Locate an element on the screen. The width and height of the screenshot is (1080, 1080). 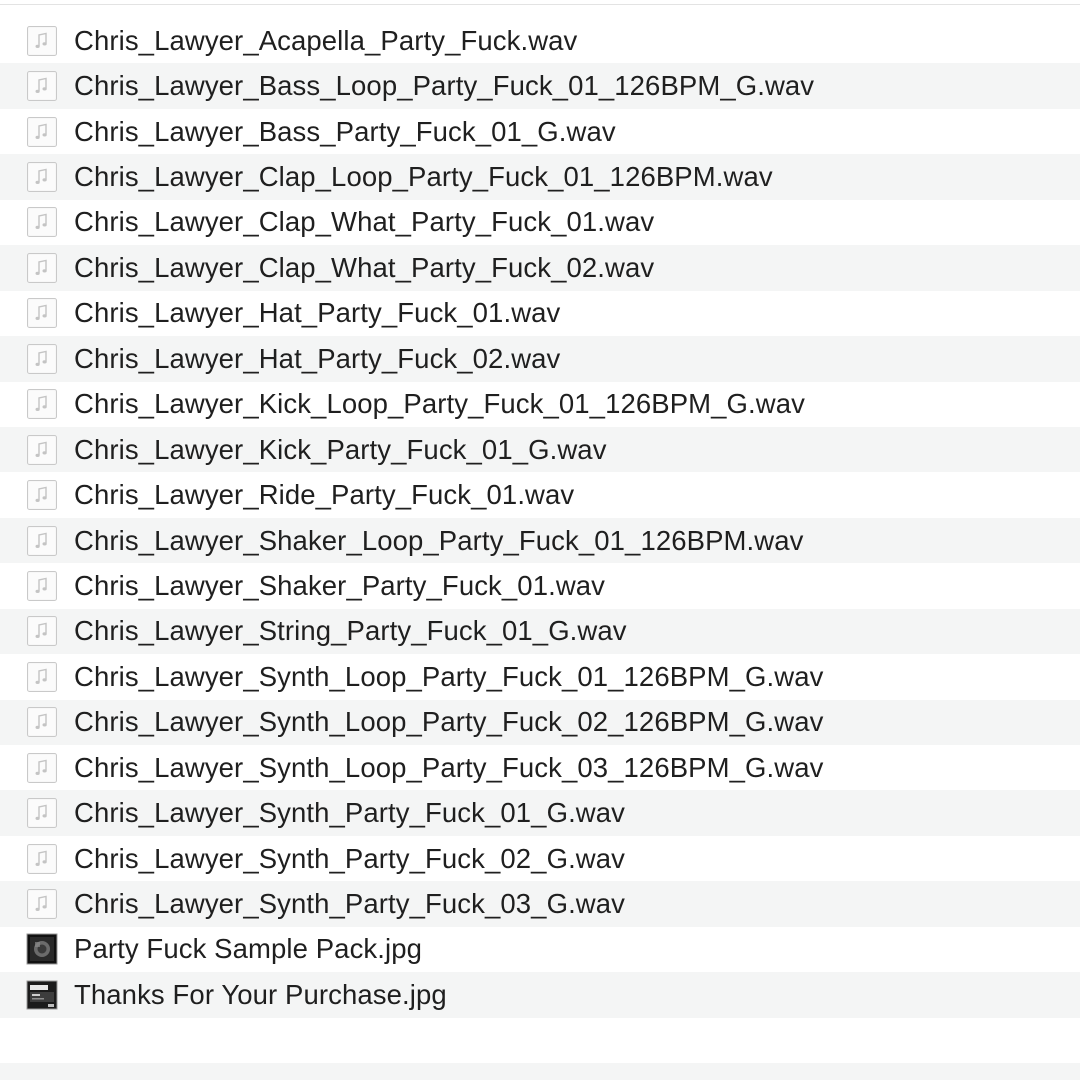
file-row: Chris_Lawyer_Kick_Party_Fuck_01_G.wav is located at coordinates (540, 449).